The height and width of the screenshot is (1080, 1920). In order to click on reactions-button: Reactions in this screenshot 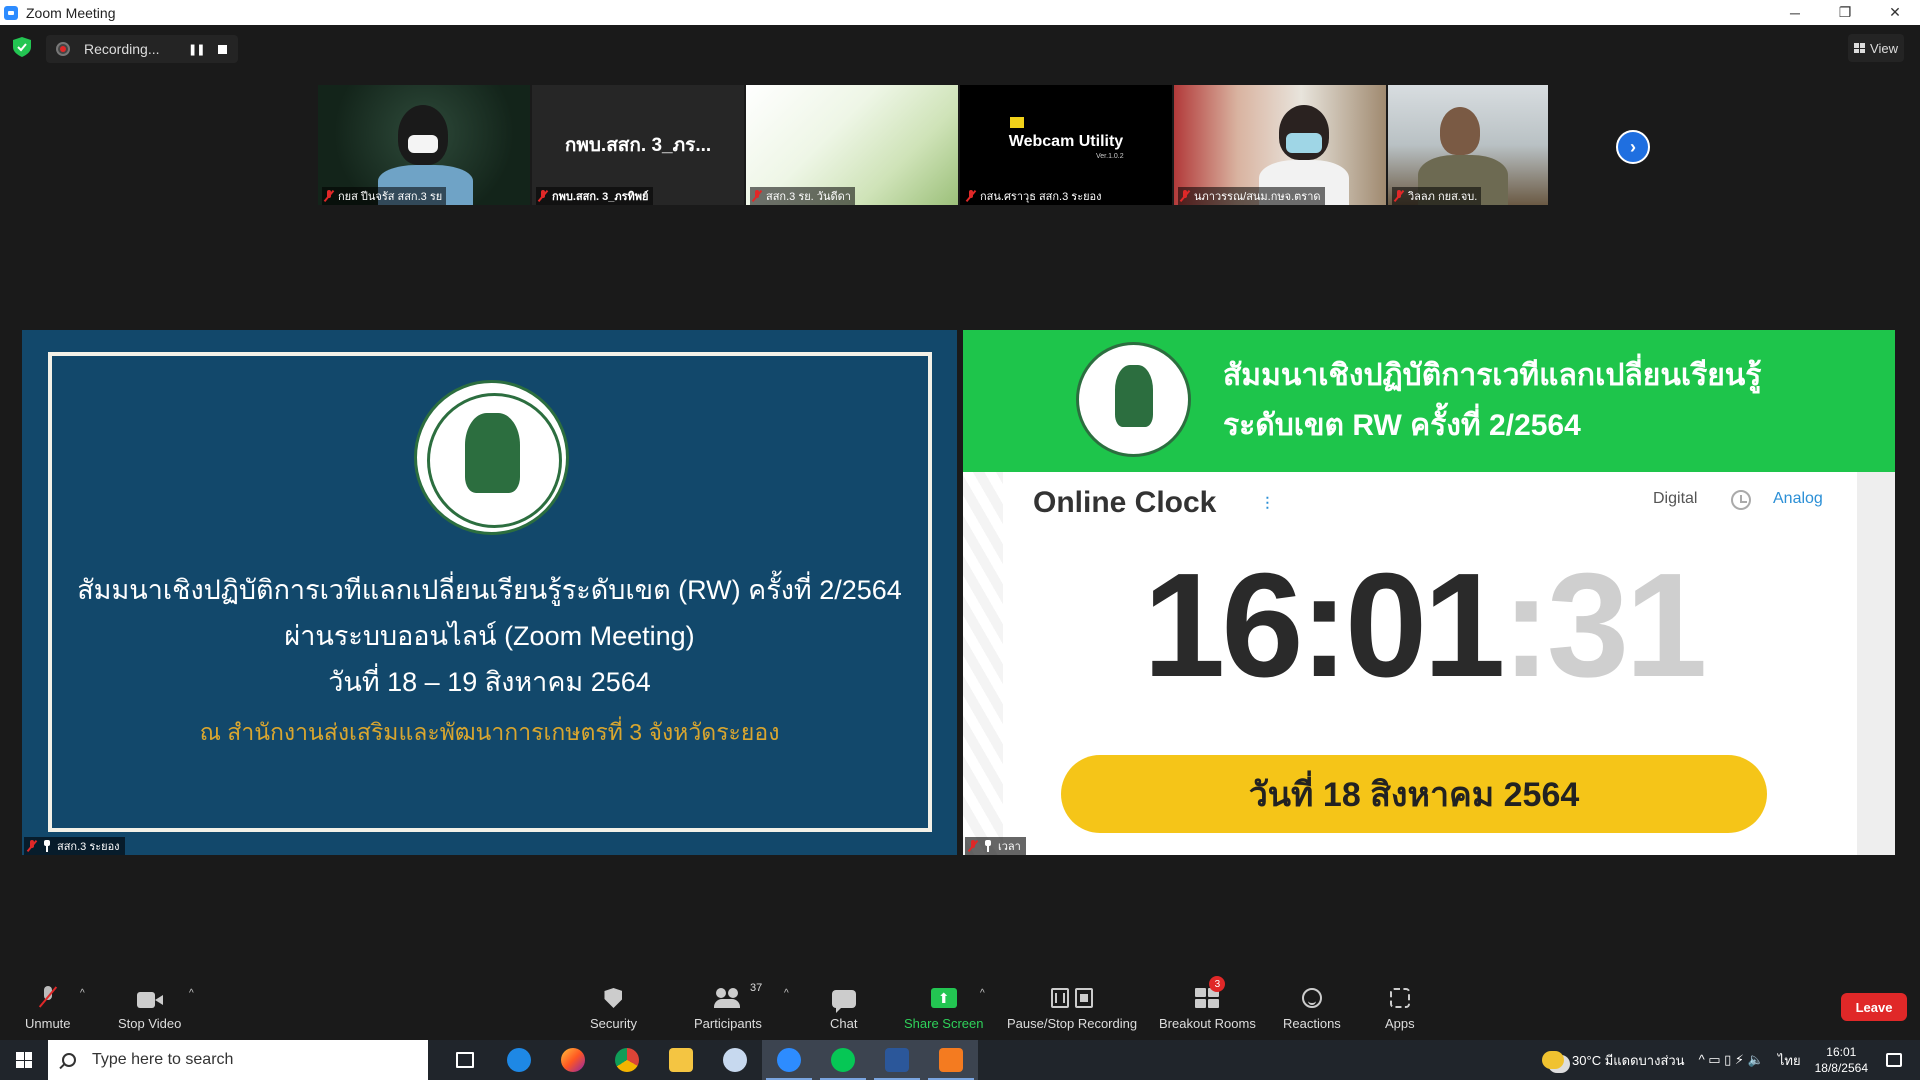, I will do `click(1312, 1006)`.